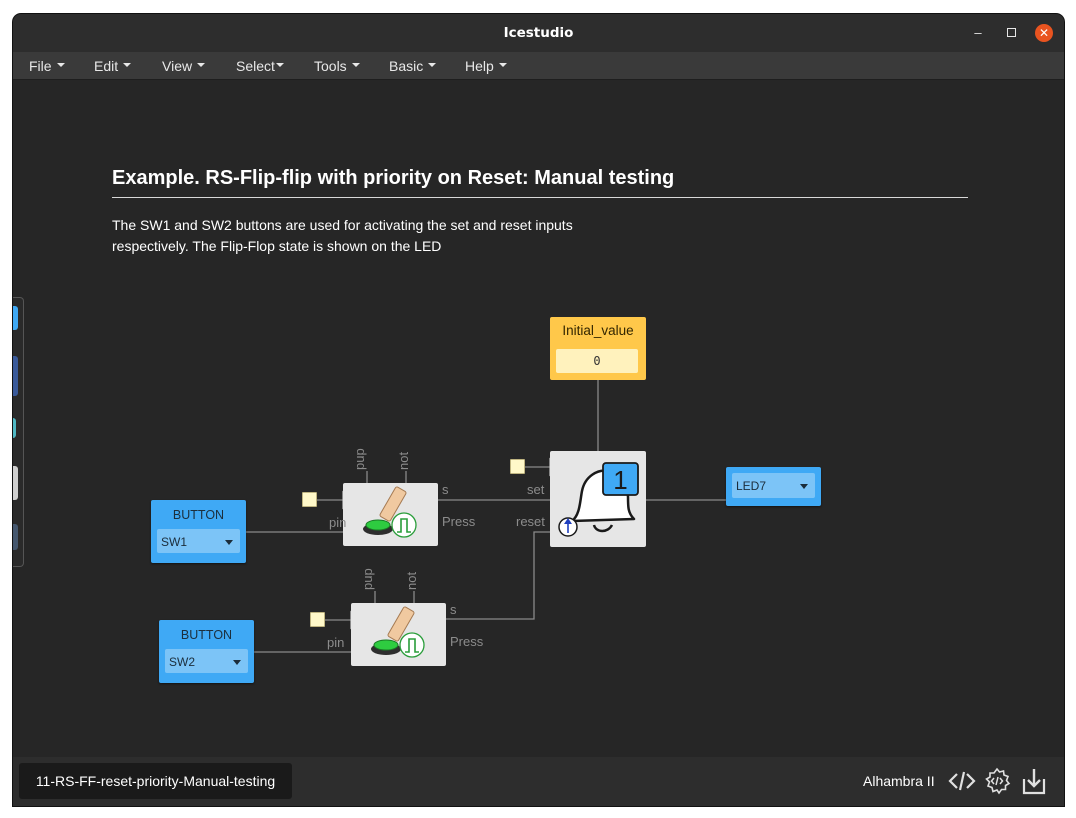 The width and height of the screenshot is (1076, 818). I want to click on upload-icon, so click(1034, 781).